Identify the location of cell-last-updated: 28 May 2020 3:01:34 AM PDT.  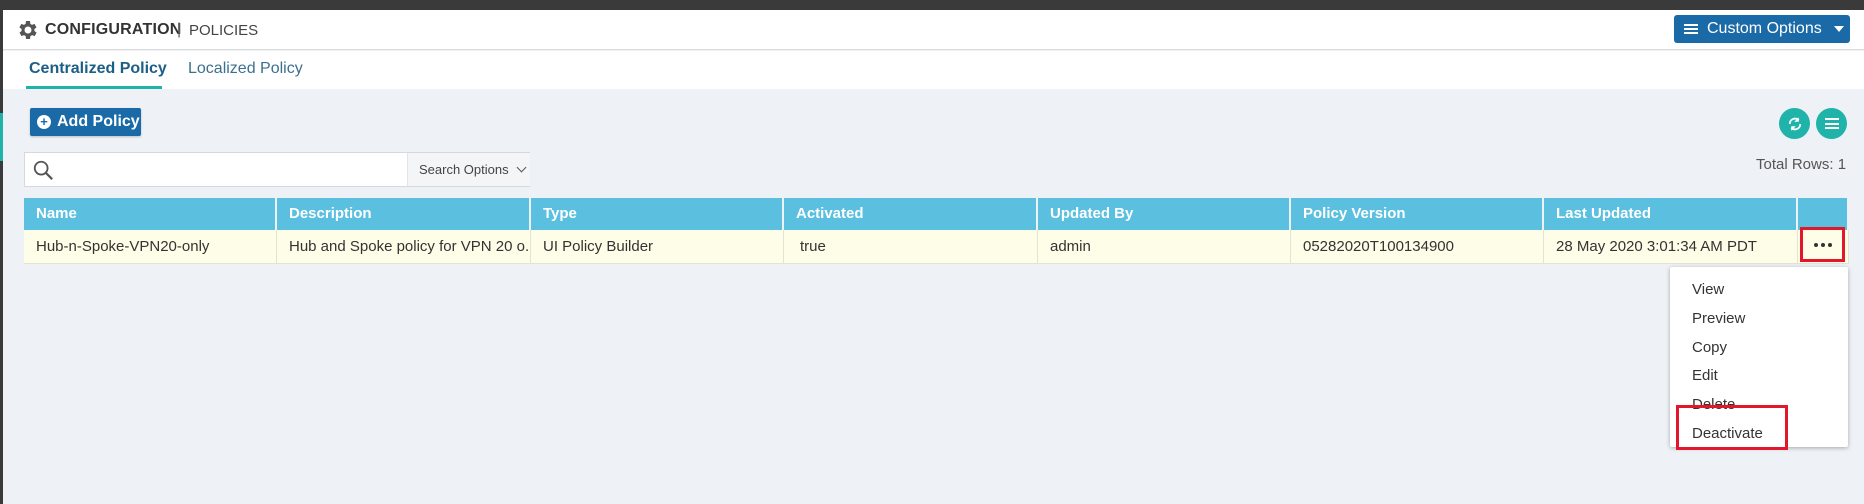
(1671, 247).